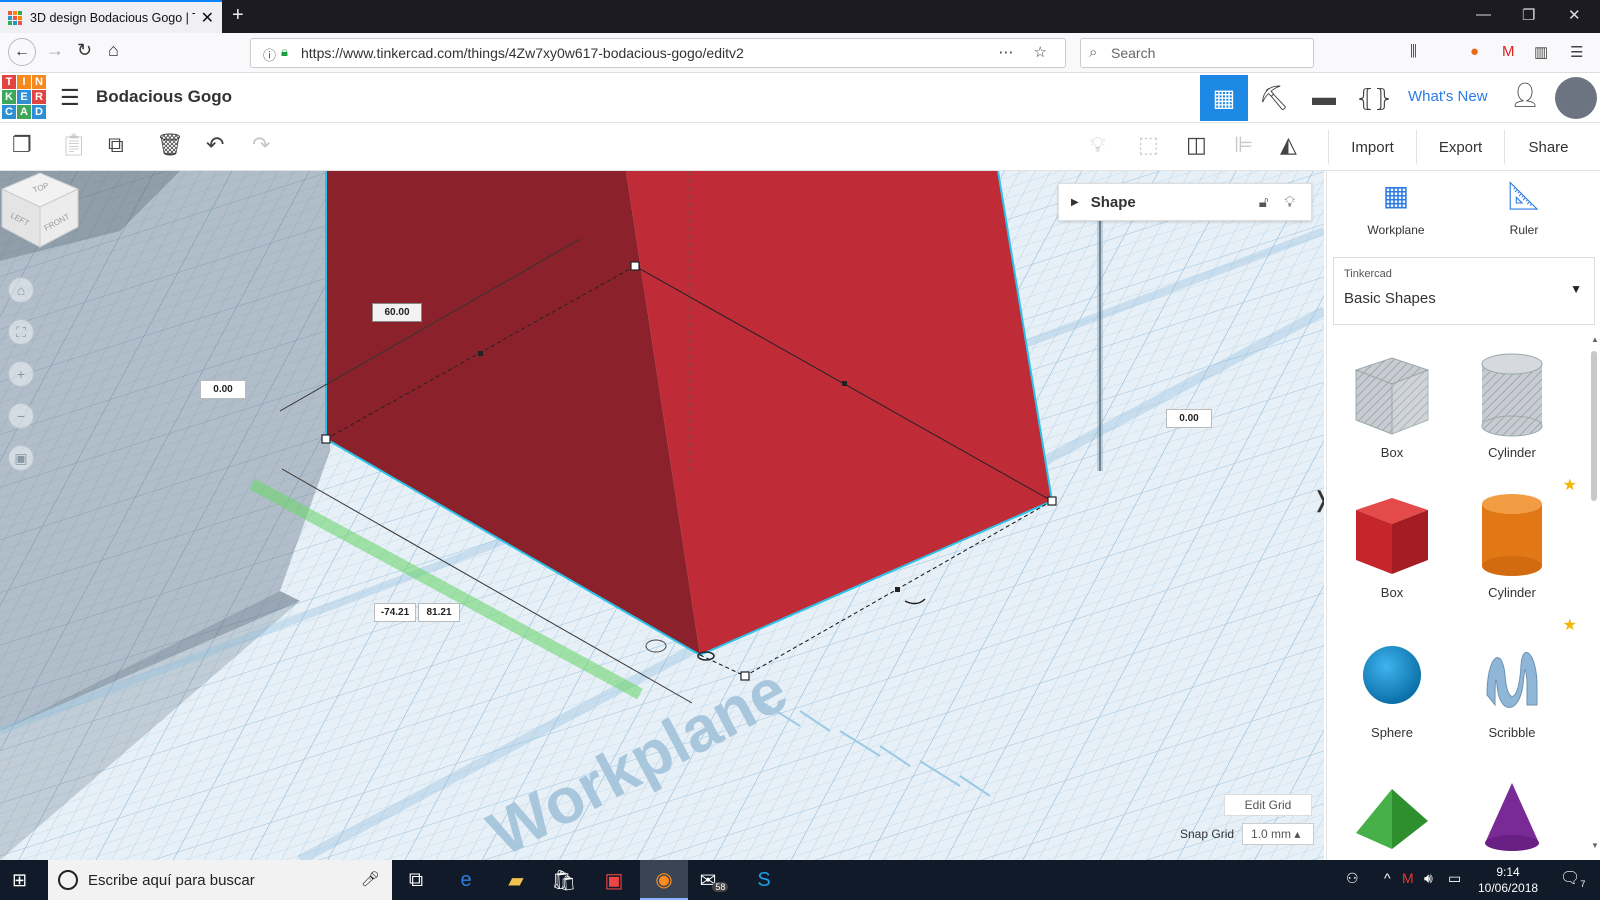  Describe the element at coordinates (19, 880) in the screenshot. I see `windows-start-icon: ⊞` at that location.